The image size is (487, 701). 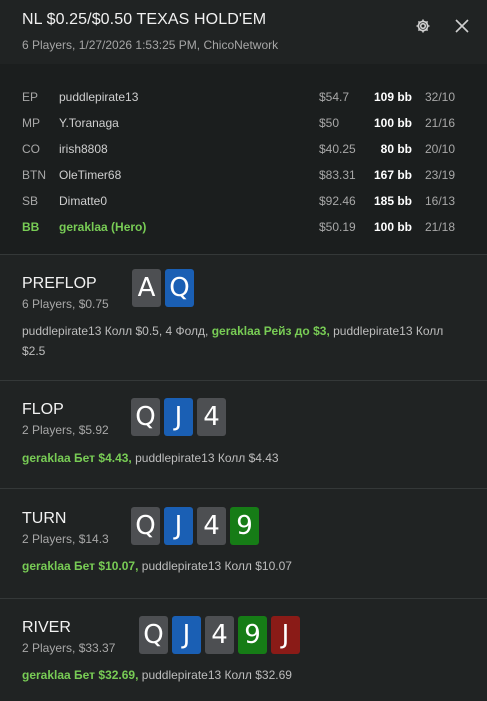 I want to click on player-stack-bb: 80 bb, so click(x=396, y=149).